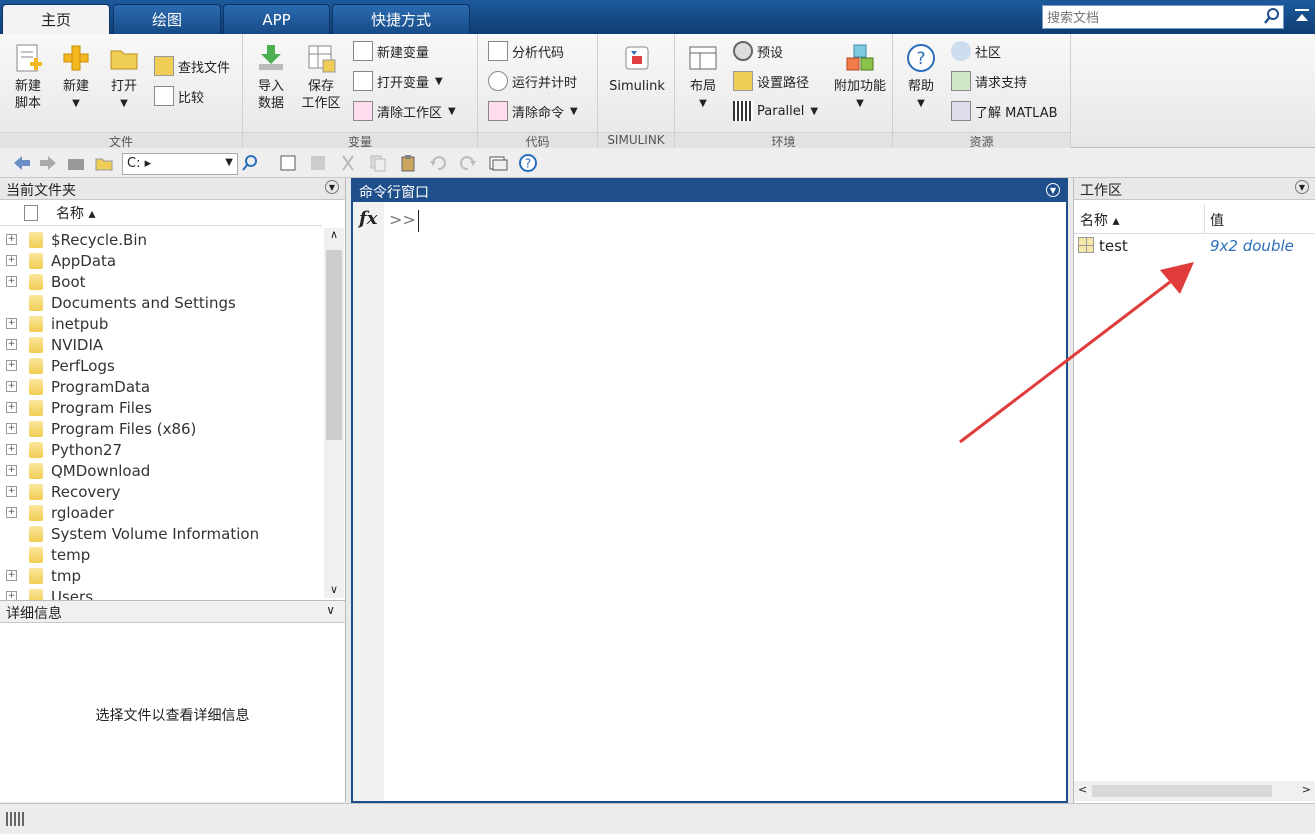 This screenshot has height=834, width=1315. What do you see at coordinates (976, 51) in the screenshot?
I see `community-button: 社区` at bounding box center [976, 51].